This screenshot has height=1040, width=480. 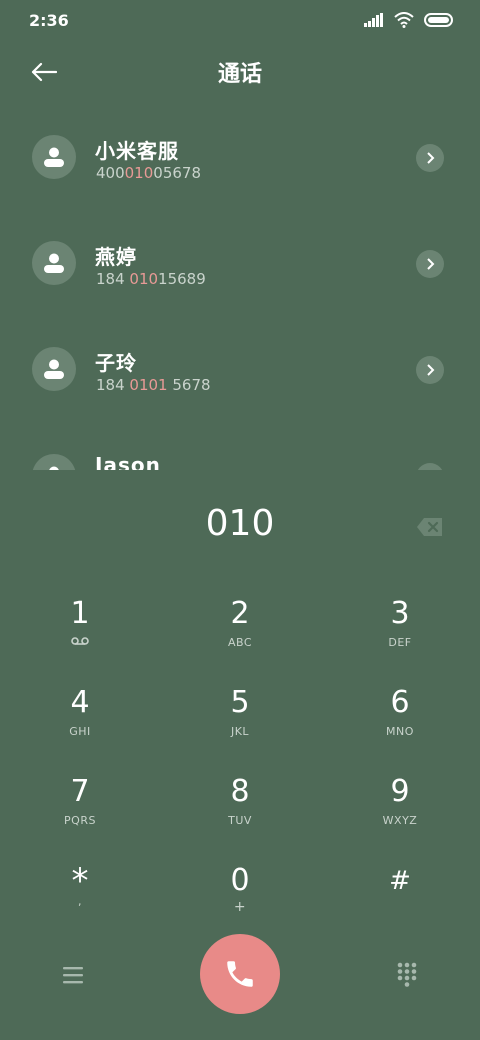 I want to click on backspace-button, so click(x=430, y=527).